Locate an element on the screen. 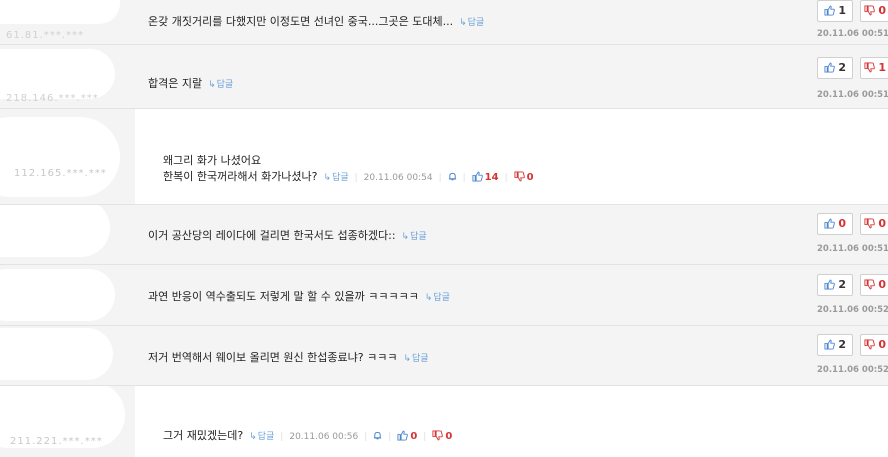  ip-address: 218.146.***.*** is located at coordinates (52, 98).